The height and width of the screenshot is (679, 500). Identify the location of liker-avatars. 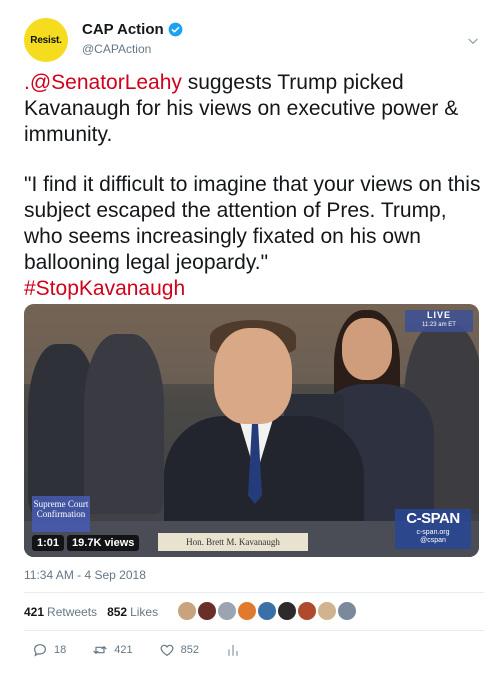
(267, 611).